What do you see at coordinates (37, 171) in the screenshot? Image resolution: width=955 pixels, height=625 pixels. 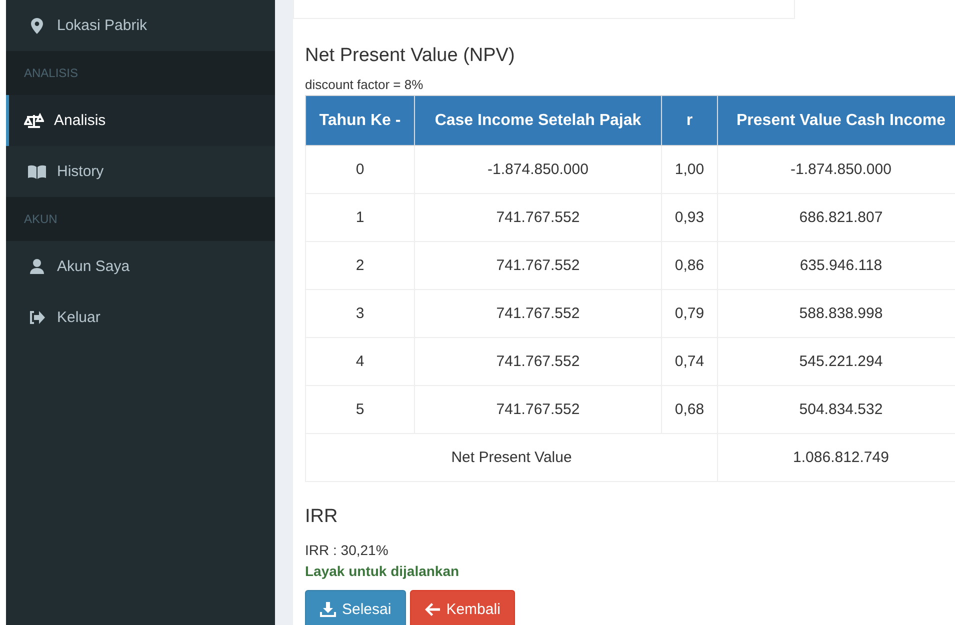 I see `book-icon` at bounding box center [37, 171].